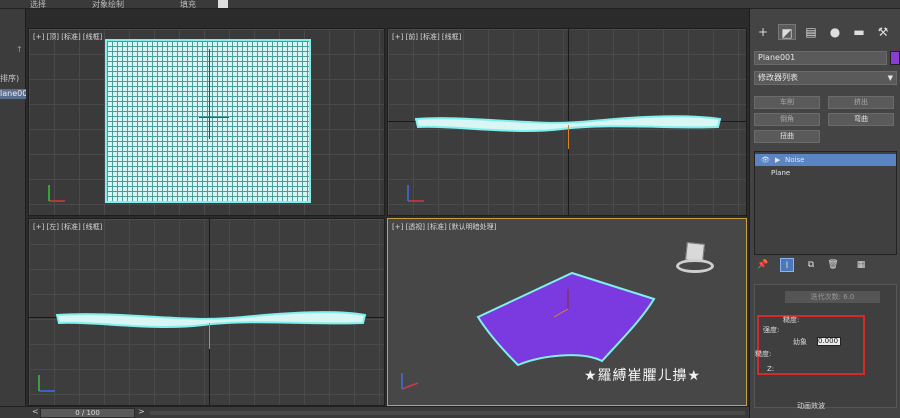 The width and height of the screenshot is (900, 418). Describe the element at coordinates (861, 265) in the screenshot. I see `configure-sets-icon: ▦` at that location.